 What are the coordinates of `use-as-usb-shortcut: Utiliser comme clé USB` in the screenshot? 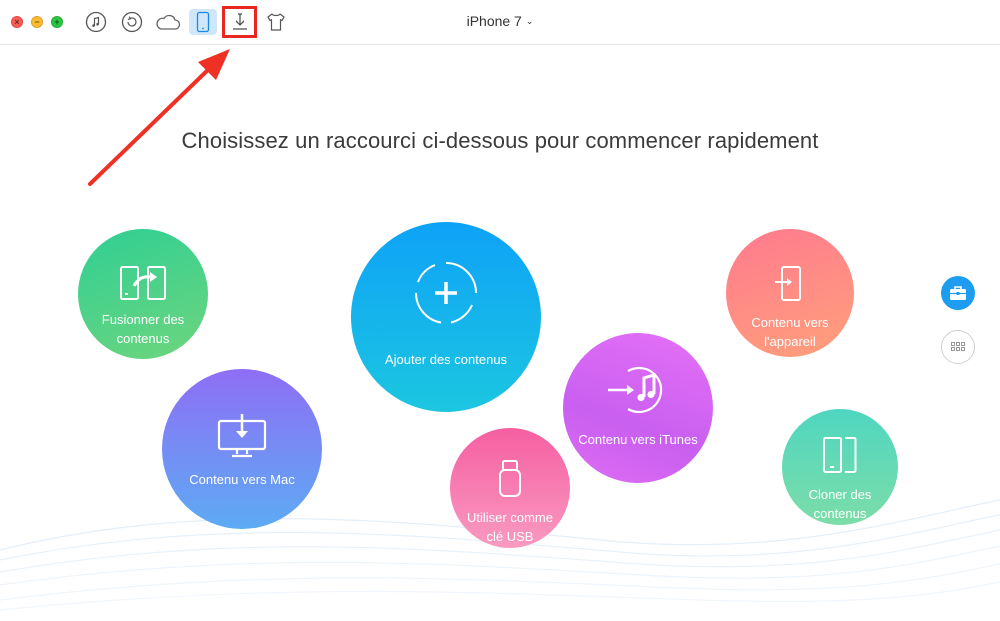 It's located at (510, 488).